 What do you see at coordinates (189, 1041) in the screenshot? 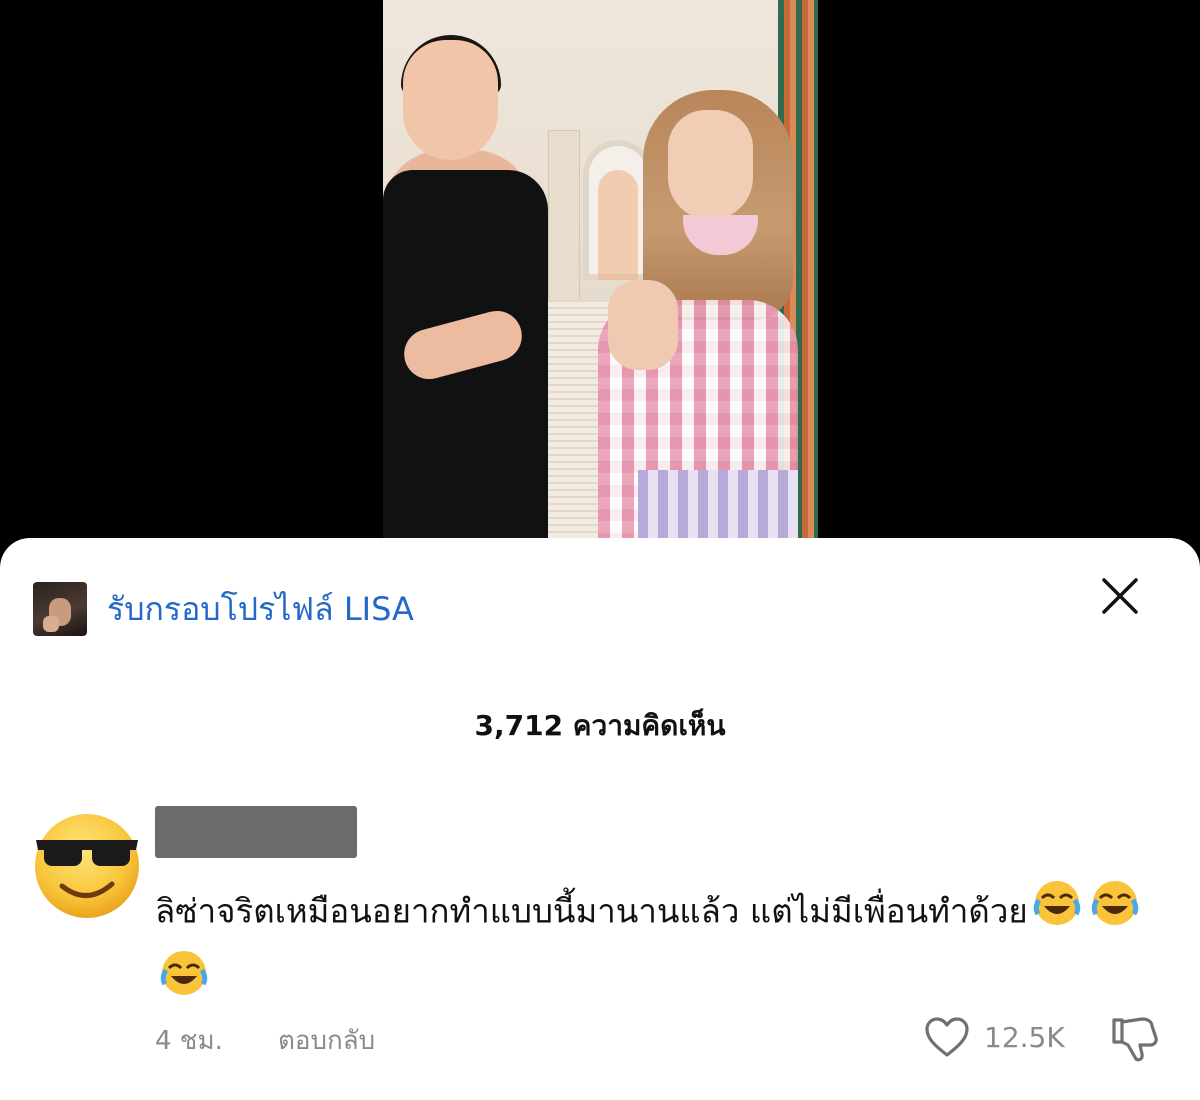
I see `comment-timestamp: 4 ชม.` at bounding box center [189, 1041].